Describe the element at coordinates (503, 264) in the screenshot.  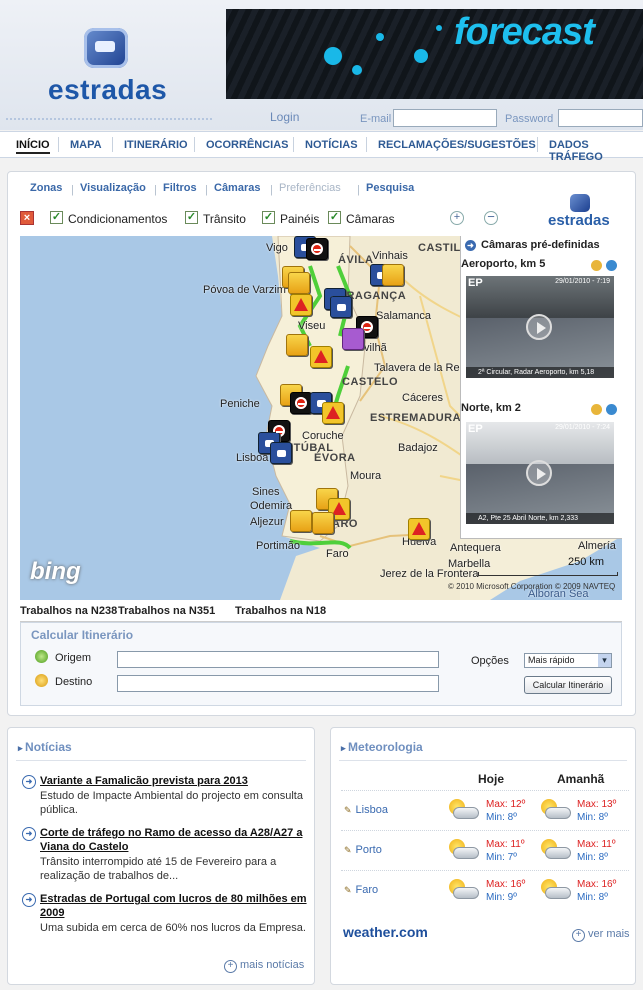
I see `camera-title: Aeroporto, km 5` at that location.